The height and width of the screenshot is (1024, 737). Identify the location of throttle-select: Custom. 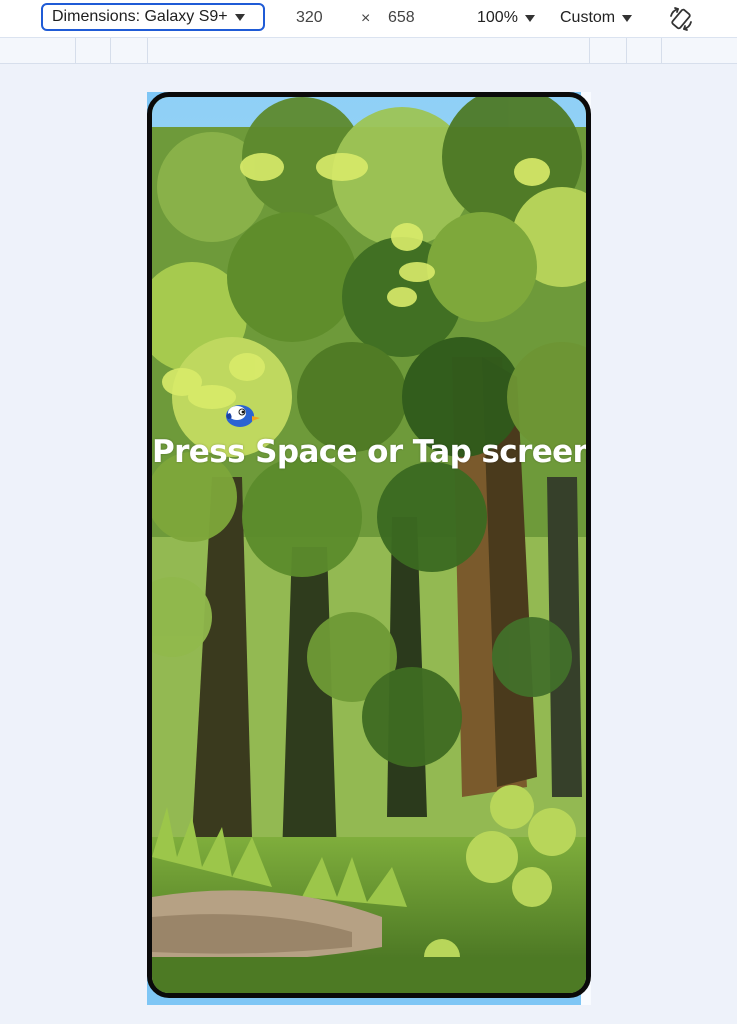
(596, 18).